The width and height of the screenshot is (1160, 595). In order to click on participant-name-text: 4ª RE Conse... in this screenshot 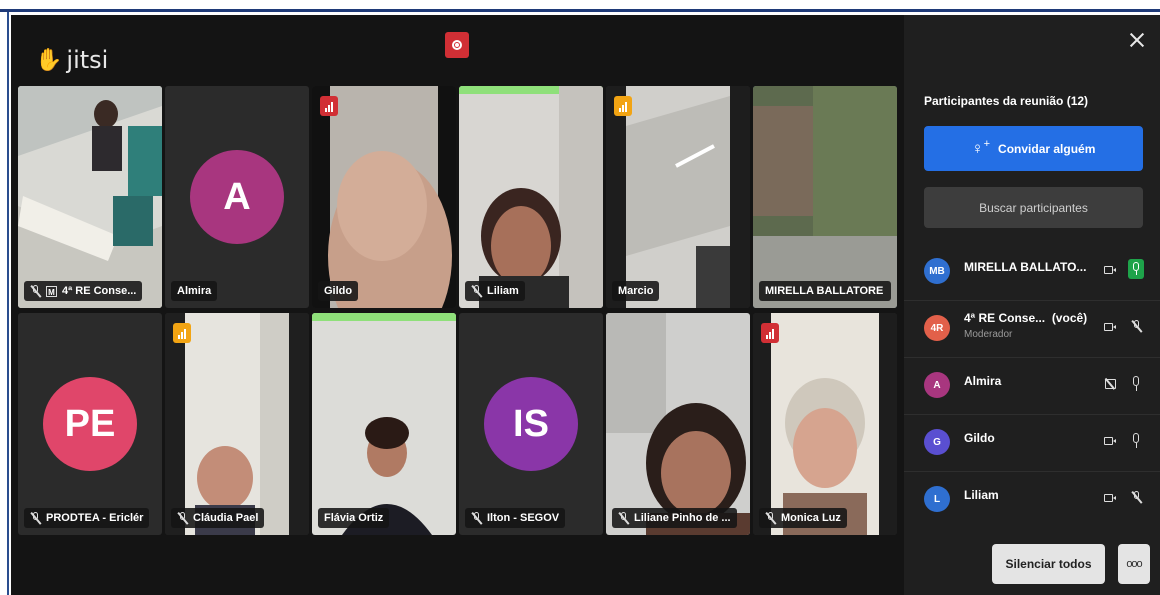, I will do `click(1005, 318)`.